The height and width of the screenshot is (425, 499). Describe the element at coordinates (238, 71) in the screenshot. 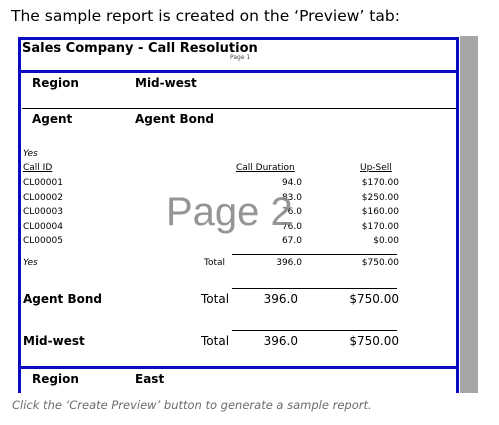

I see `title-frame-bottom` at that location.